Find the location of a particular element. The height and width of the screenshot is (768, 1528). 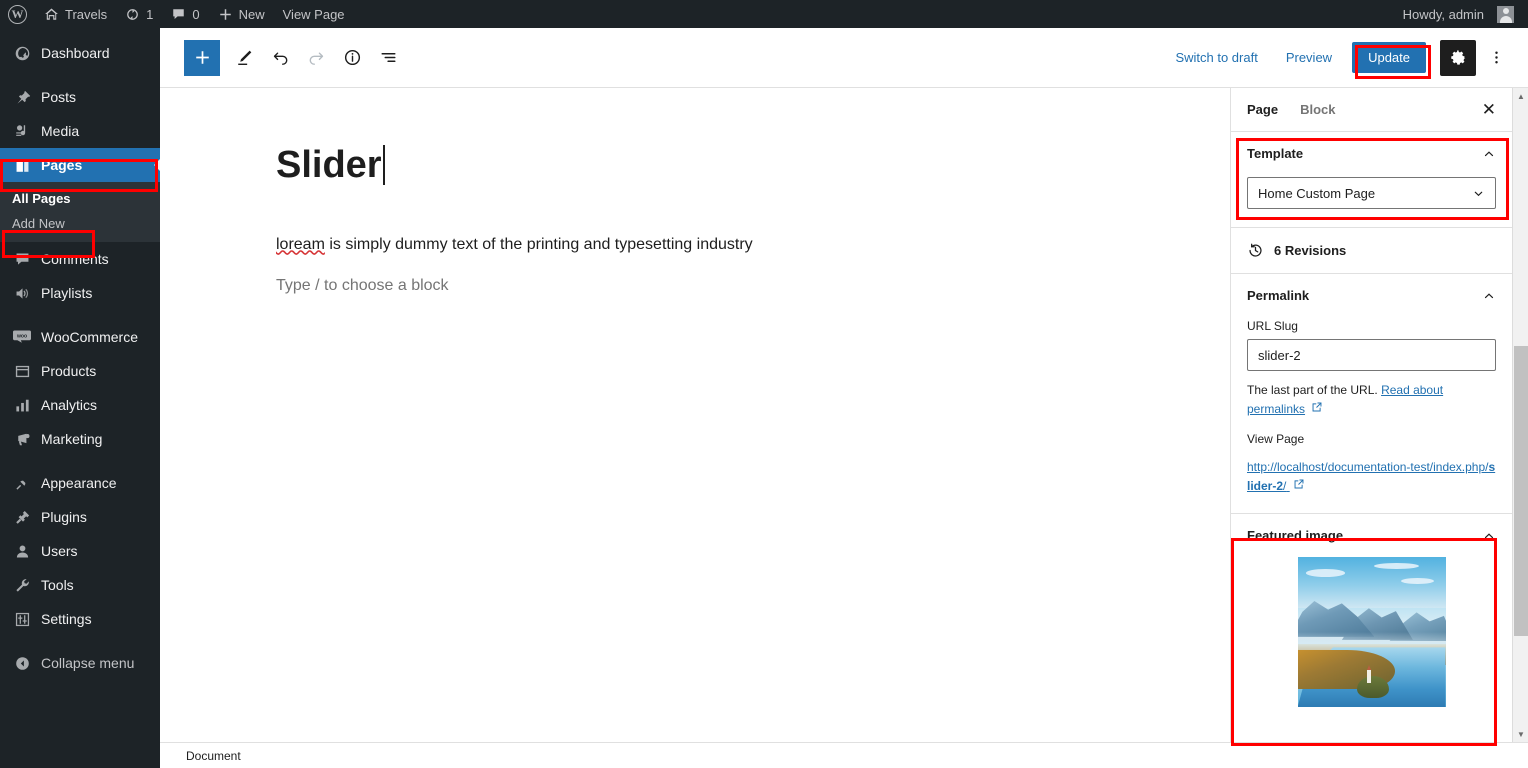

breadcrumb: Document is located at coordinates (213, 756).